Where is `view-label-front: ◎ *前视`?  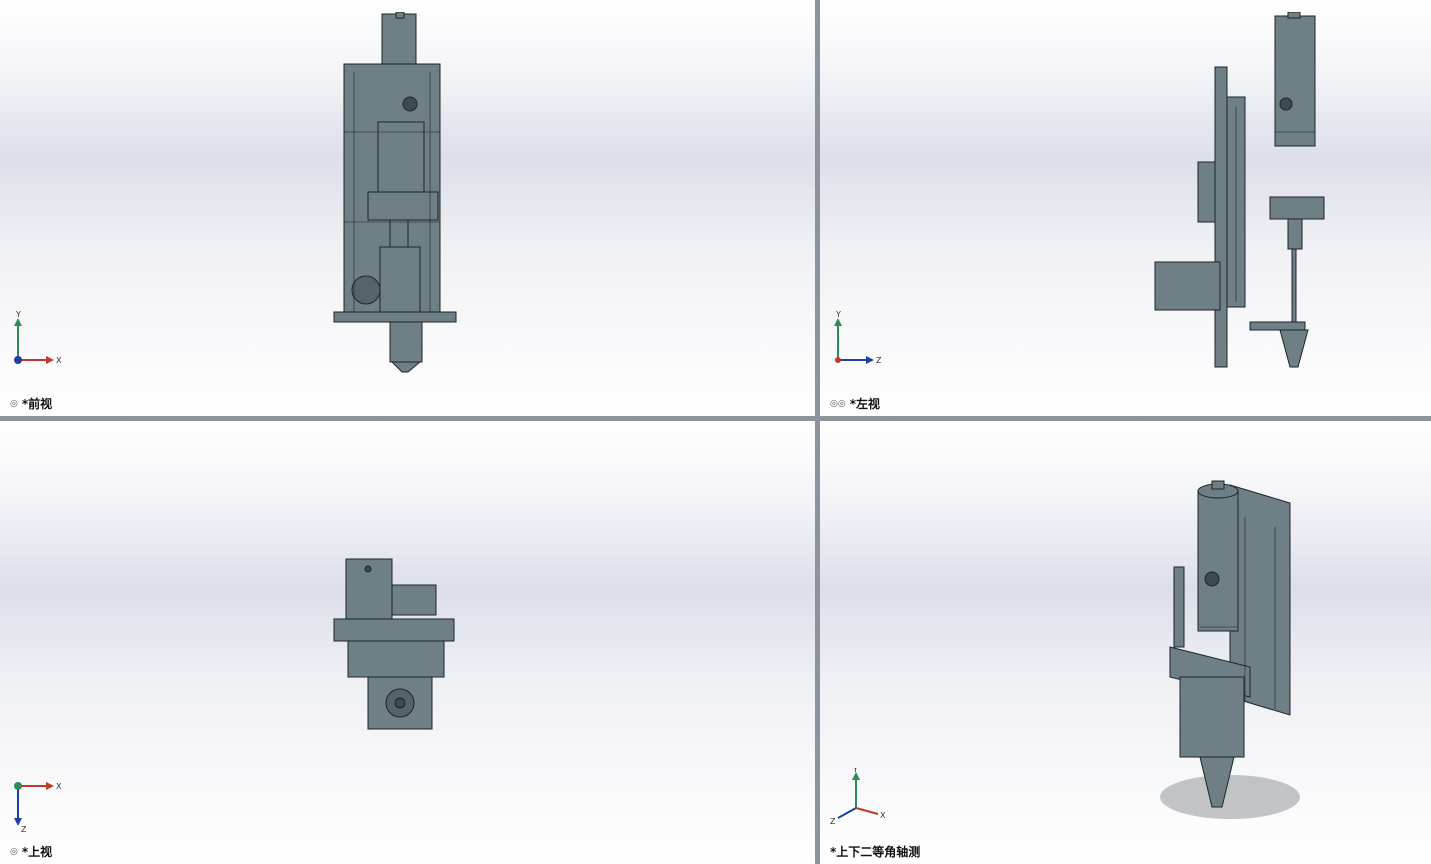
view-label-front: ◎ *前视 is located at coordinates (31, 403).